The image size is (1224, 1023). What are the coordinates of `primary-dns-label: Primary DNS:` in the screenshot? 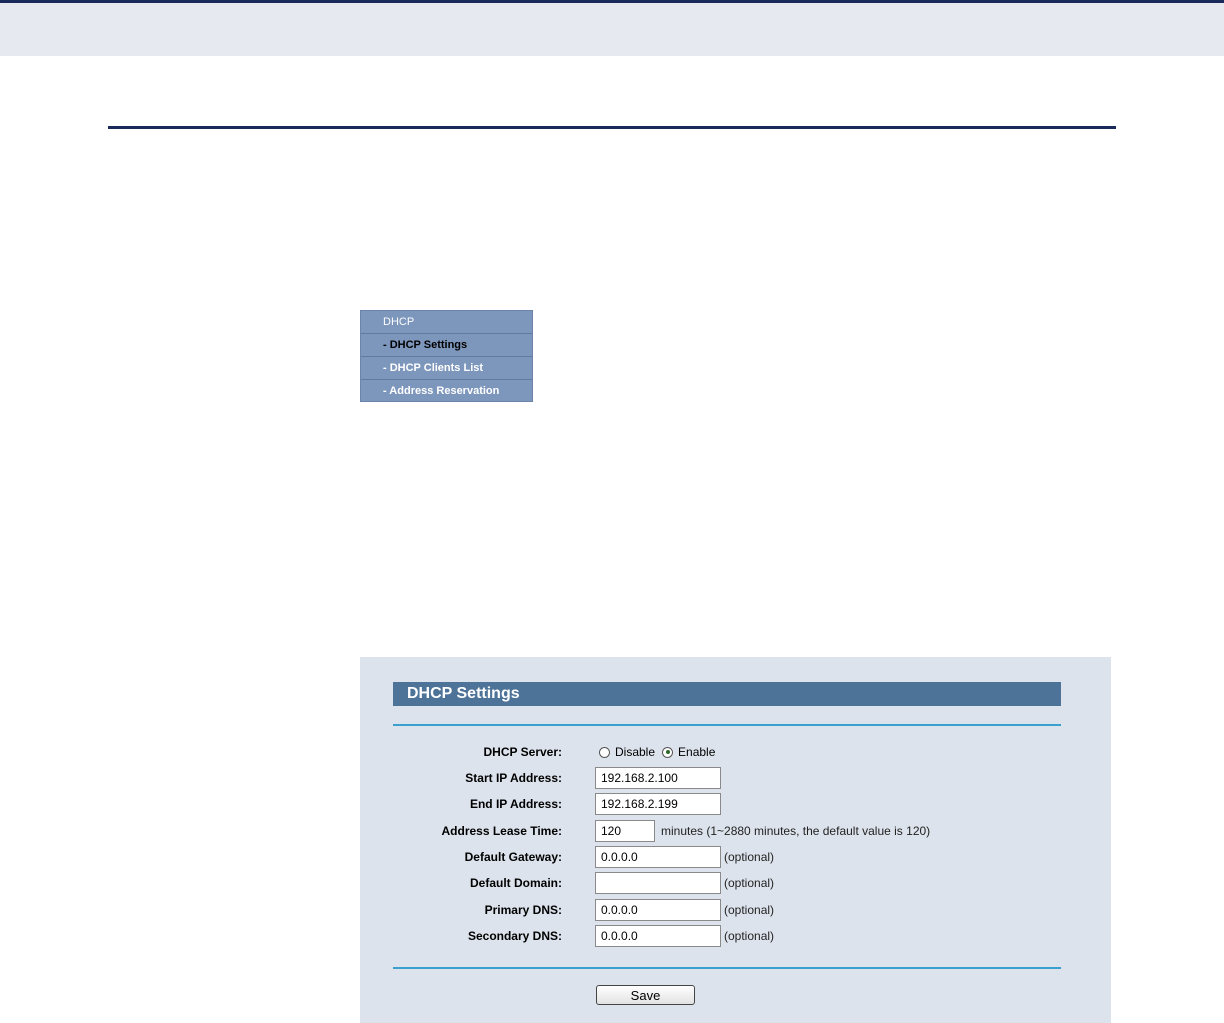 It's located at (523, 910).